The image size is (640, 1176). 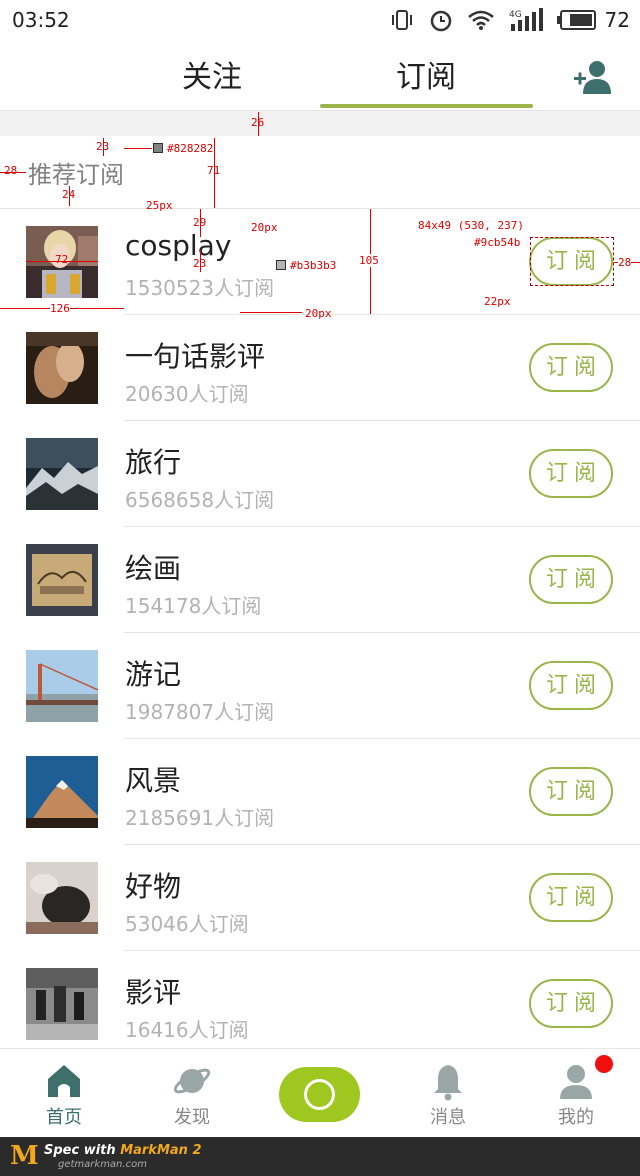 What do you see at coordinates (187, 394) in the screenshot?
I see `subscriber-count: 20630人订阅` at bounding box center [187, 394].